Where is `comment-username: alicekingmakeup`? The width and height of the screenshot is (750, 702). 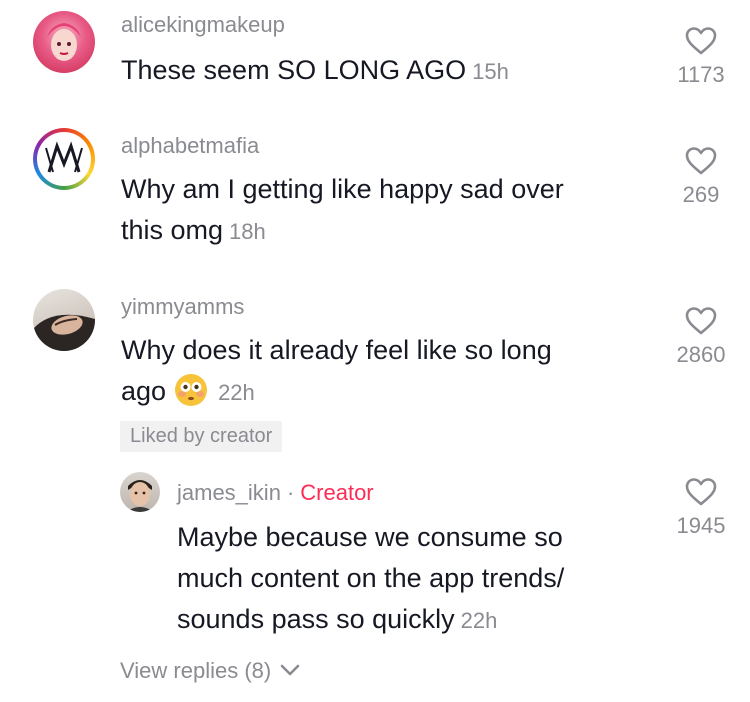 comment-username: alicekingmakeup is located at coordinates (203, 25).